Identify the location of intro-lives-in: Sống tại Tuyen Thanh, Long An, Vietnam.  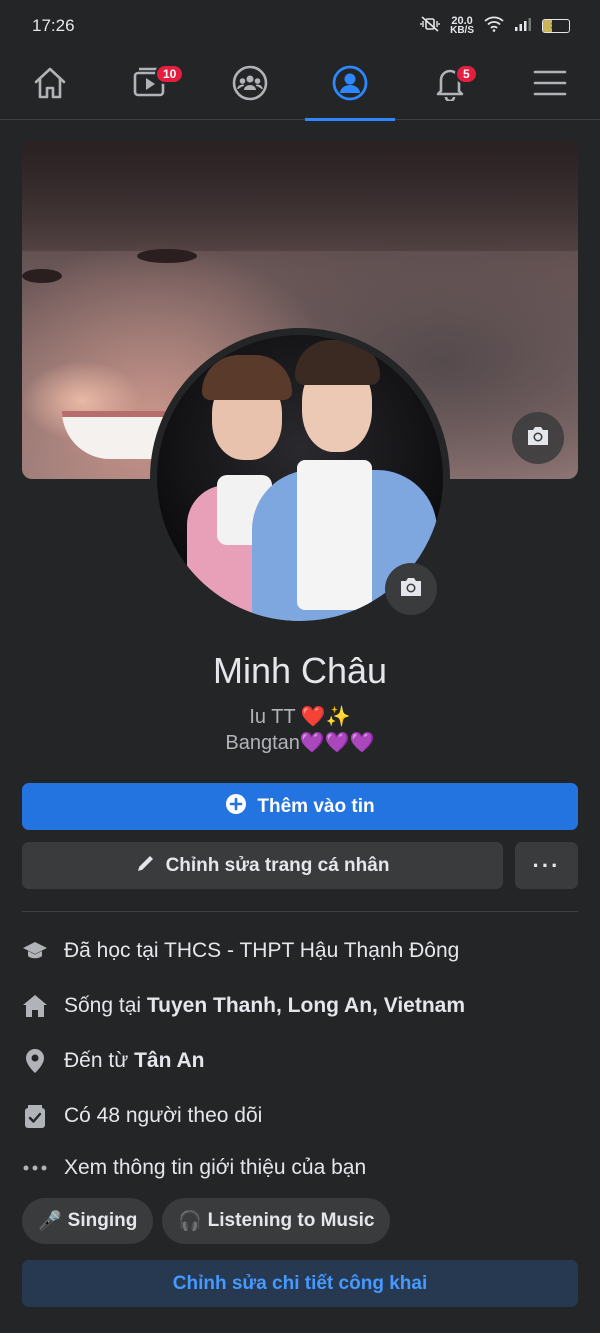
(300, 1006).